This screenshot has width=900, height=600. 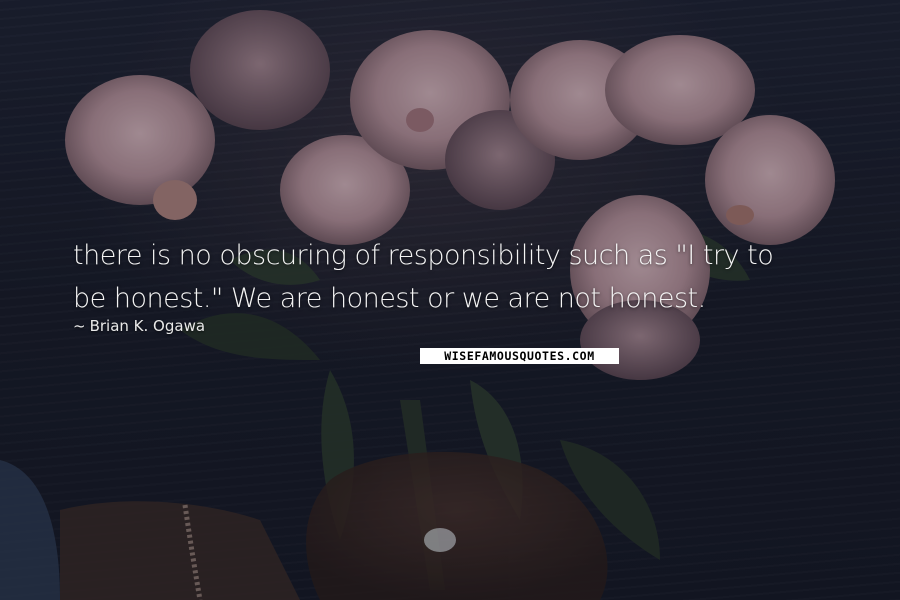 I want to click on site-watermark: WISEFAMOUSQUOTES.COM, so click(x=519, y=356).